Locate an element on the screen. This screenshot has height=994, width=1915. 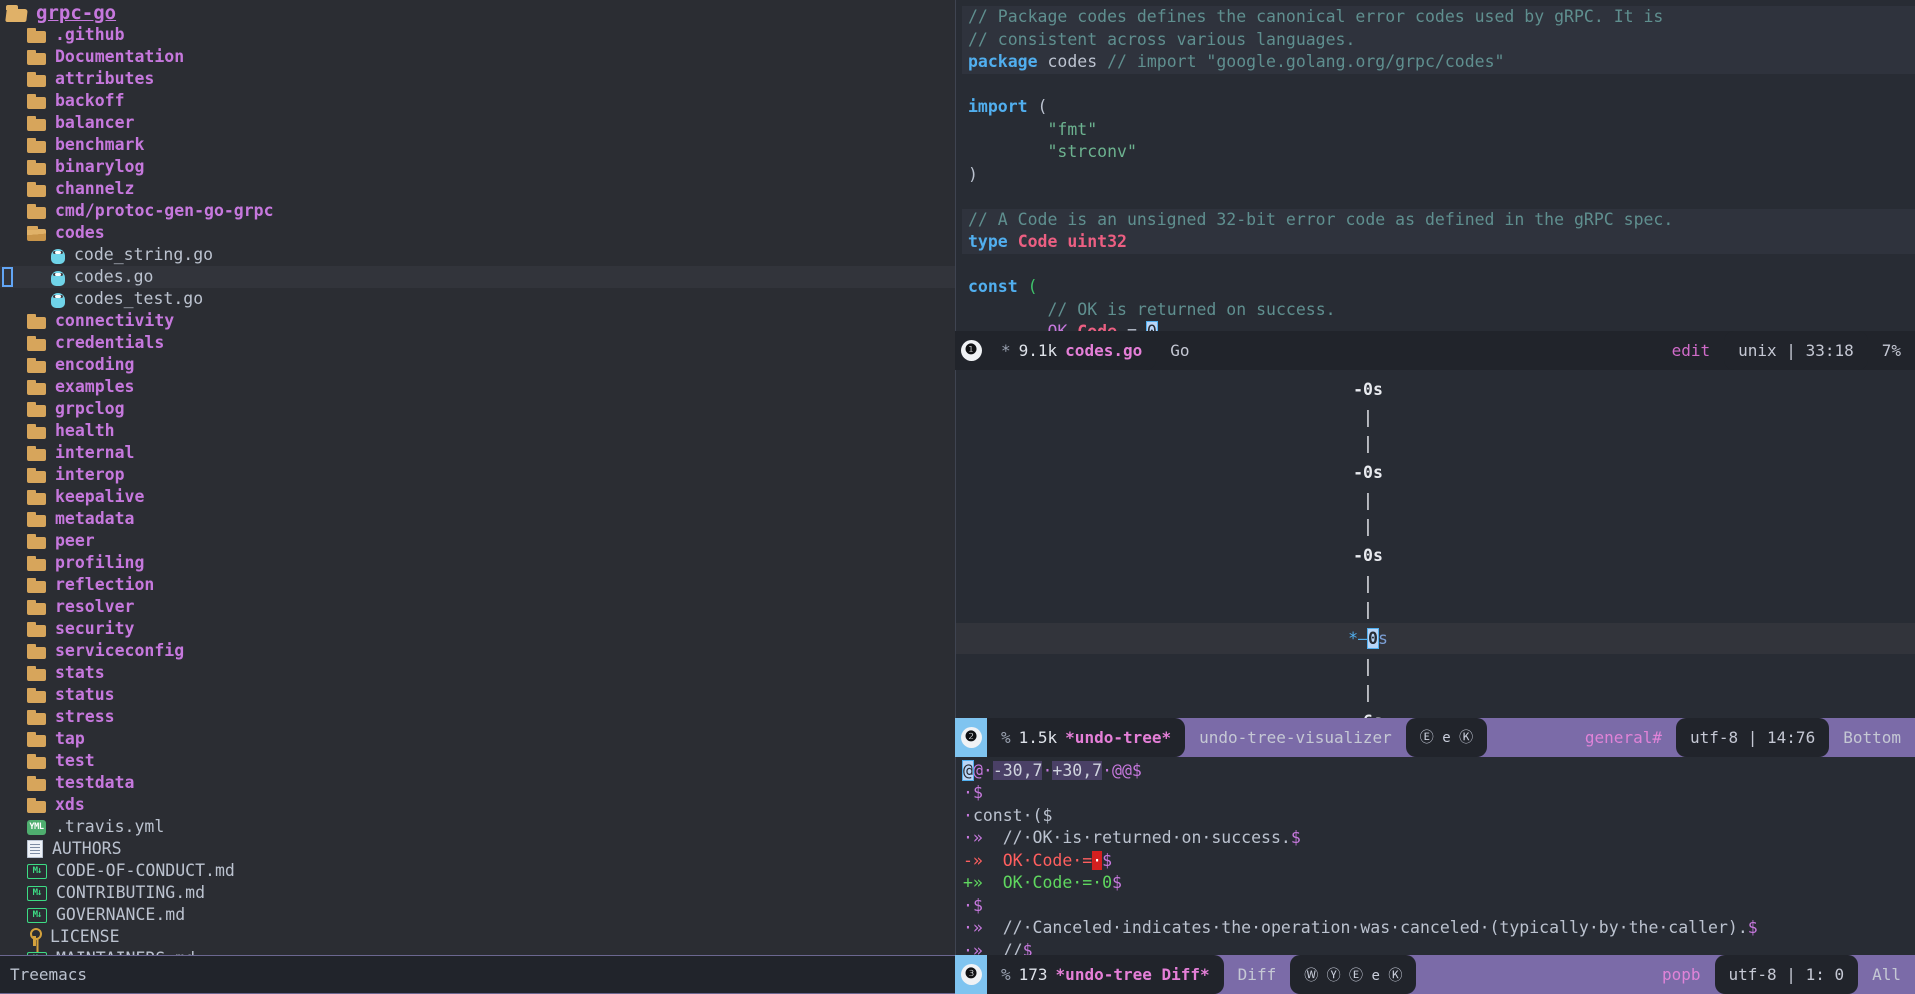
major-mode-2: undo-tree-visualizer is located at coordinates (1295, 737).